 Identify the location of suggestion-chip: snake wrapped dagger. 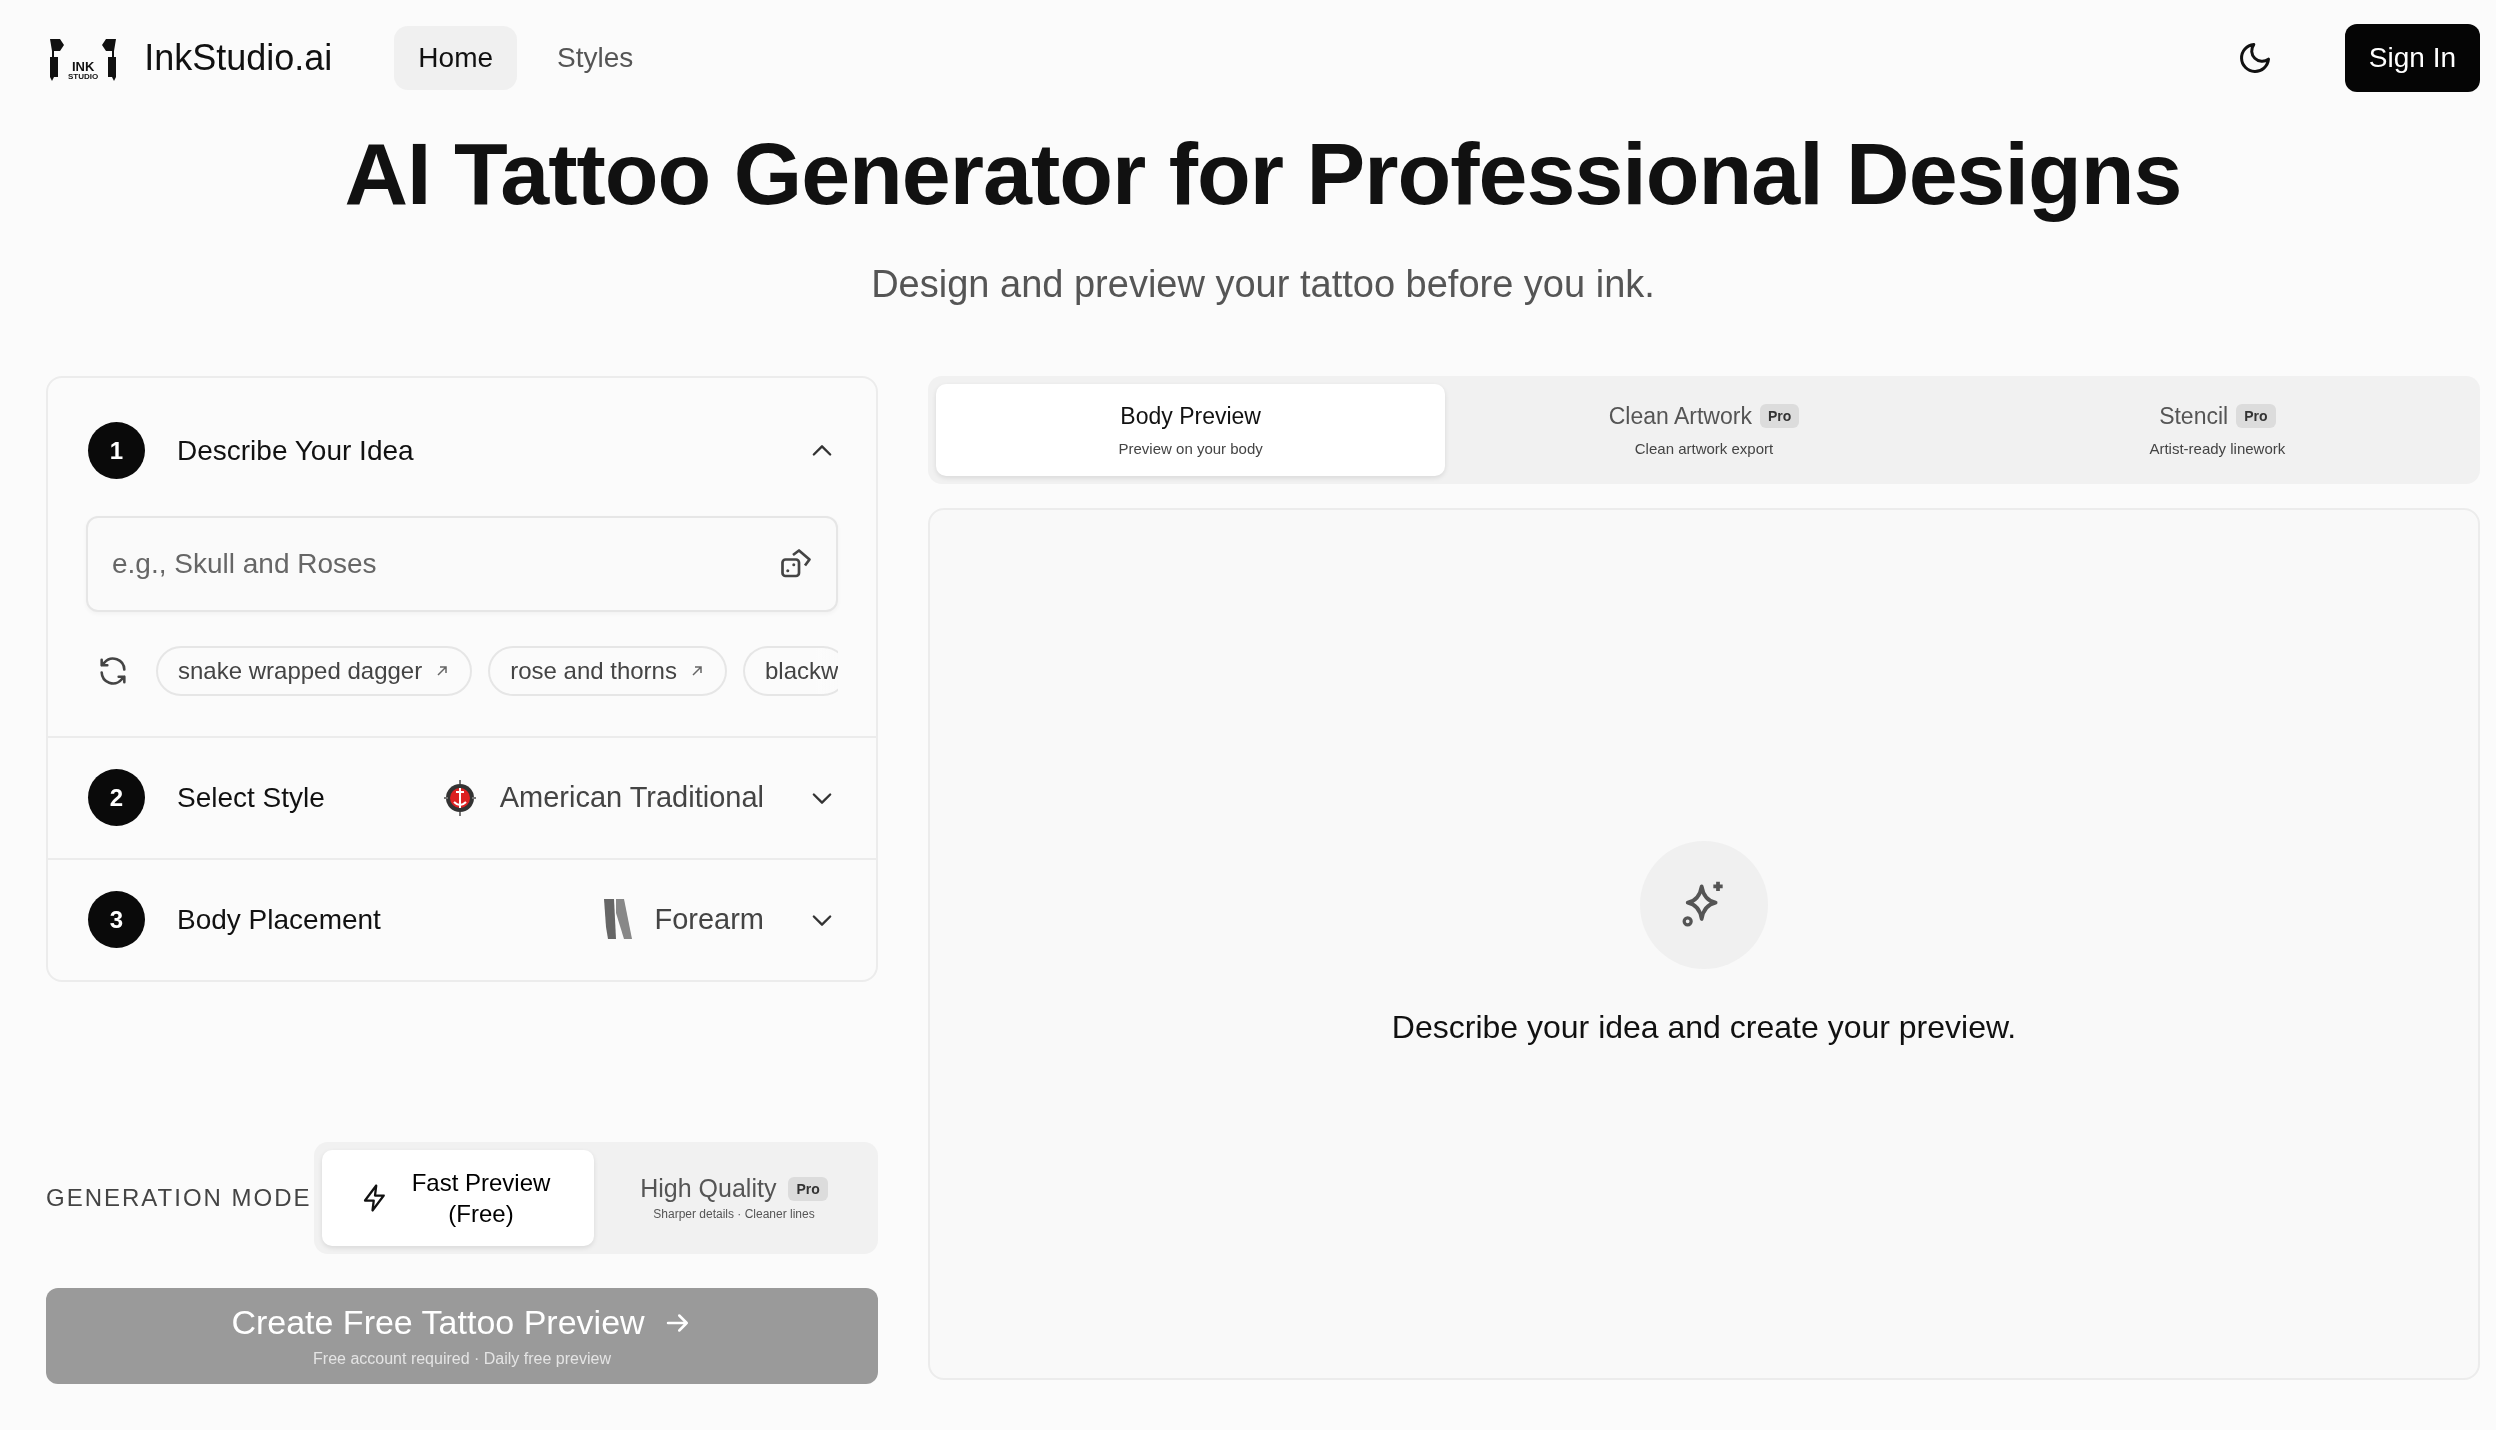
(314, 670).